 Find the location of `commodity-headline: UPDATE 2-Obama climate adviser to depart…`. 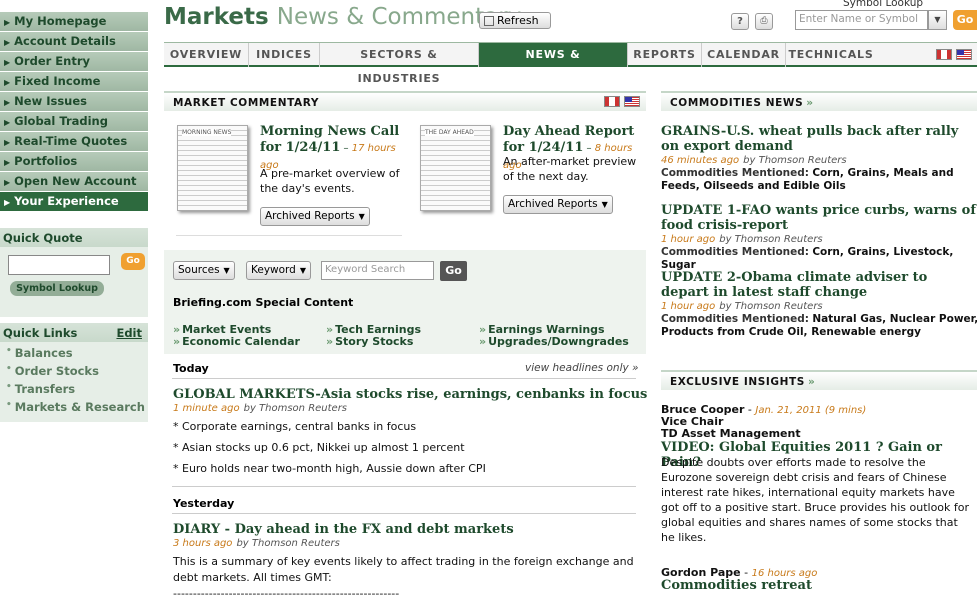

commodity-headline: UPDATE 2-Obama climate adviser to depart… is located at coordinates (819, 285).